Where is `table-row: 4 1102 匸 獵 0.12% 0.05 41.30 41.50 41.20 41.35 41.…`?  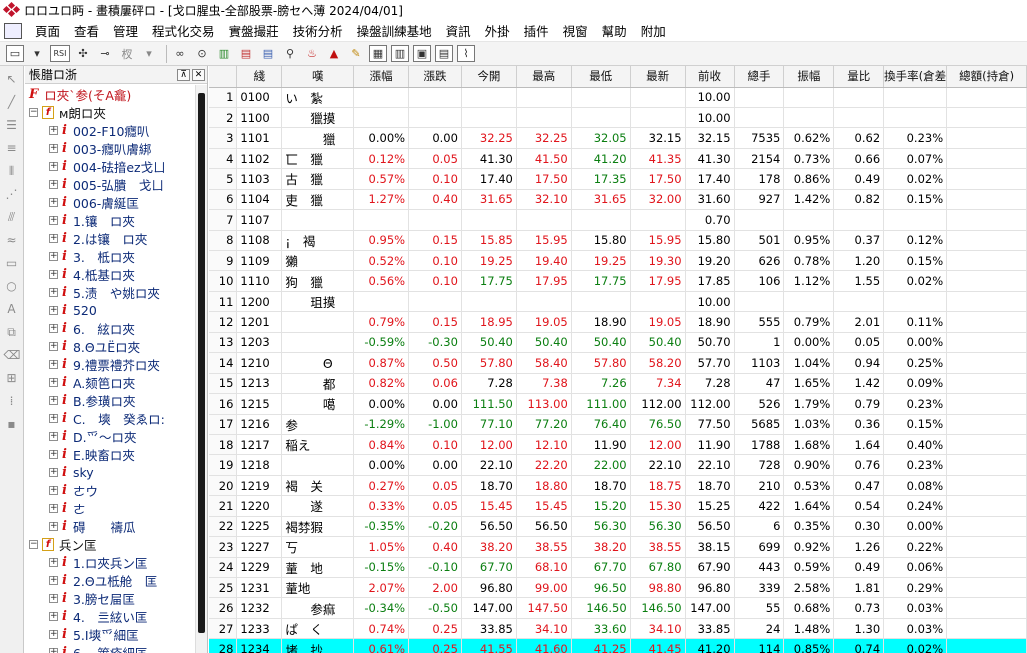 table-row: 4 1102 匸 獵 0.12% 0.05 41.30 41.50 41.20 41.35 41.… is located at coordinates (618, 159).